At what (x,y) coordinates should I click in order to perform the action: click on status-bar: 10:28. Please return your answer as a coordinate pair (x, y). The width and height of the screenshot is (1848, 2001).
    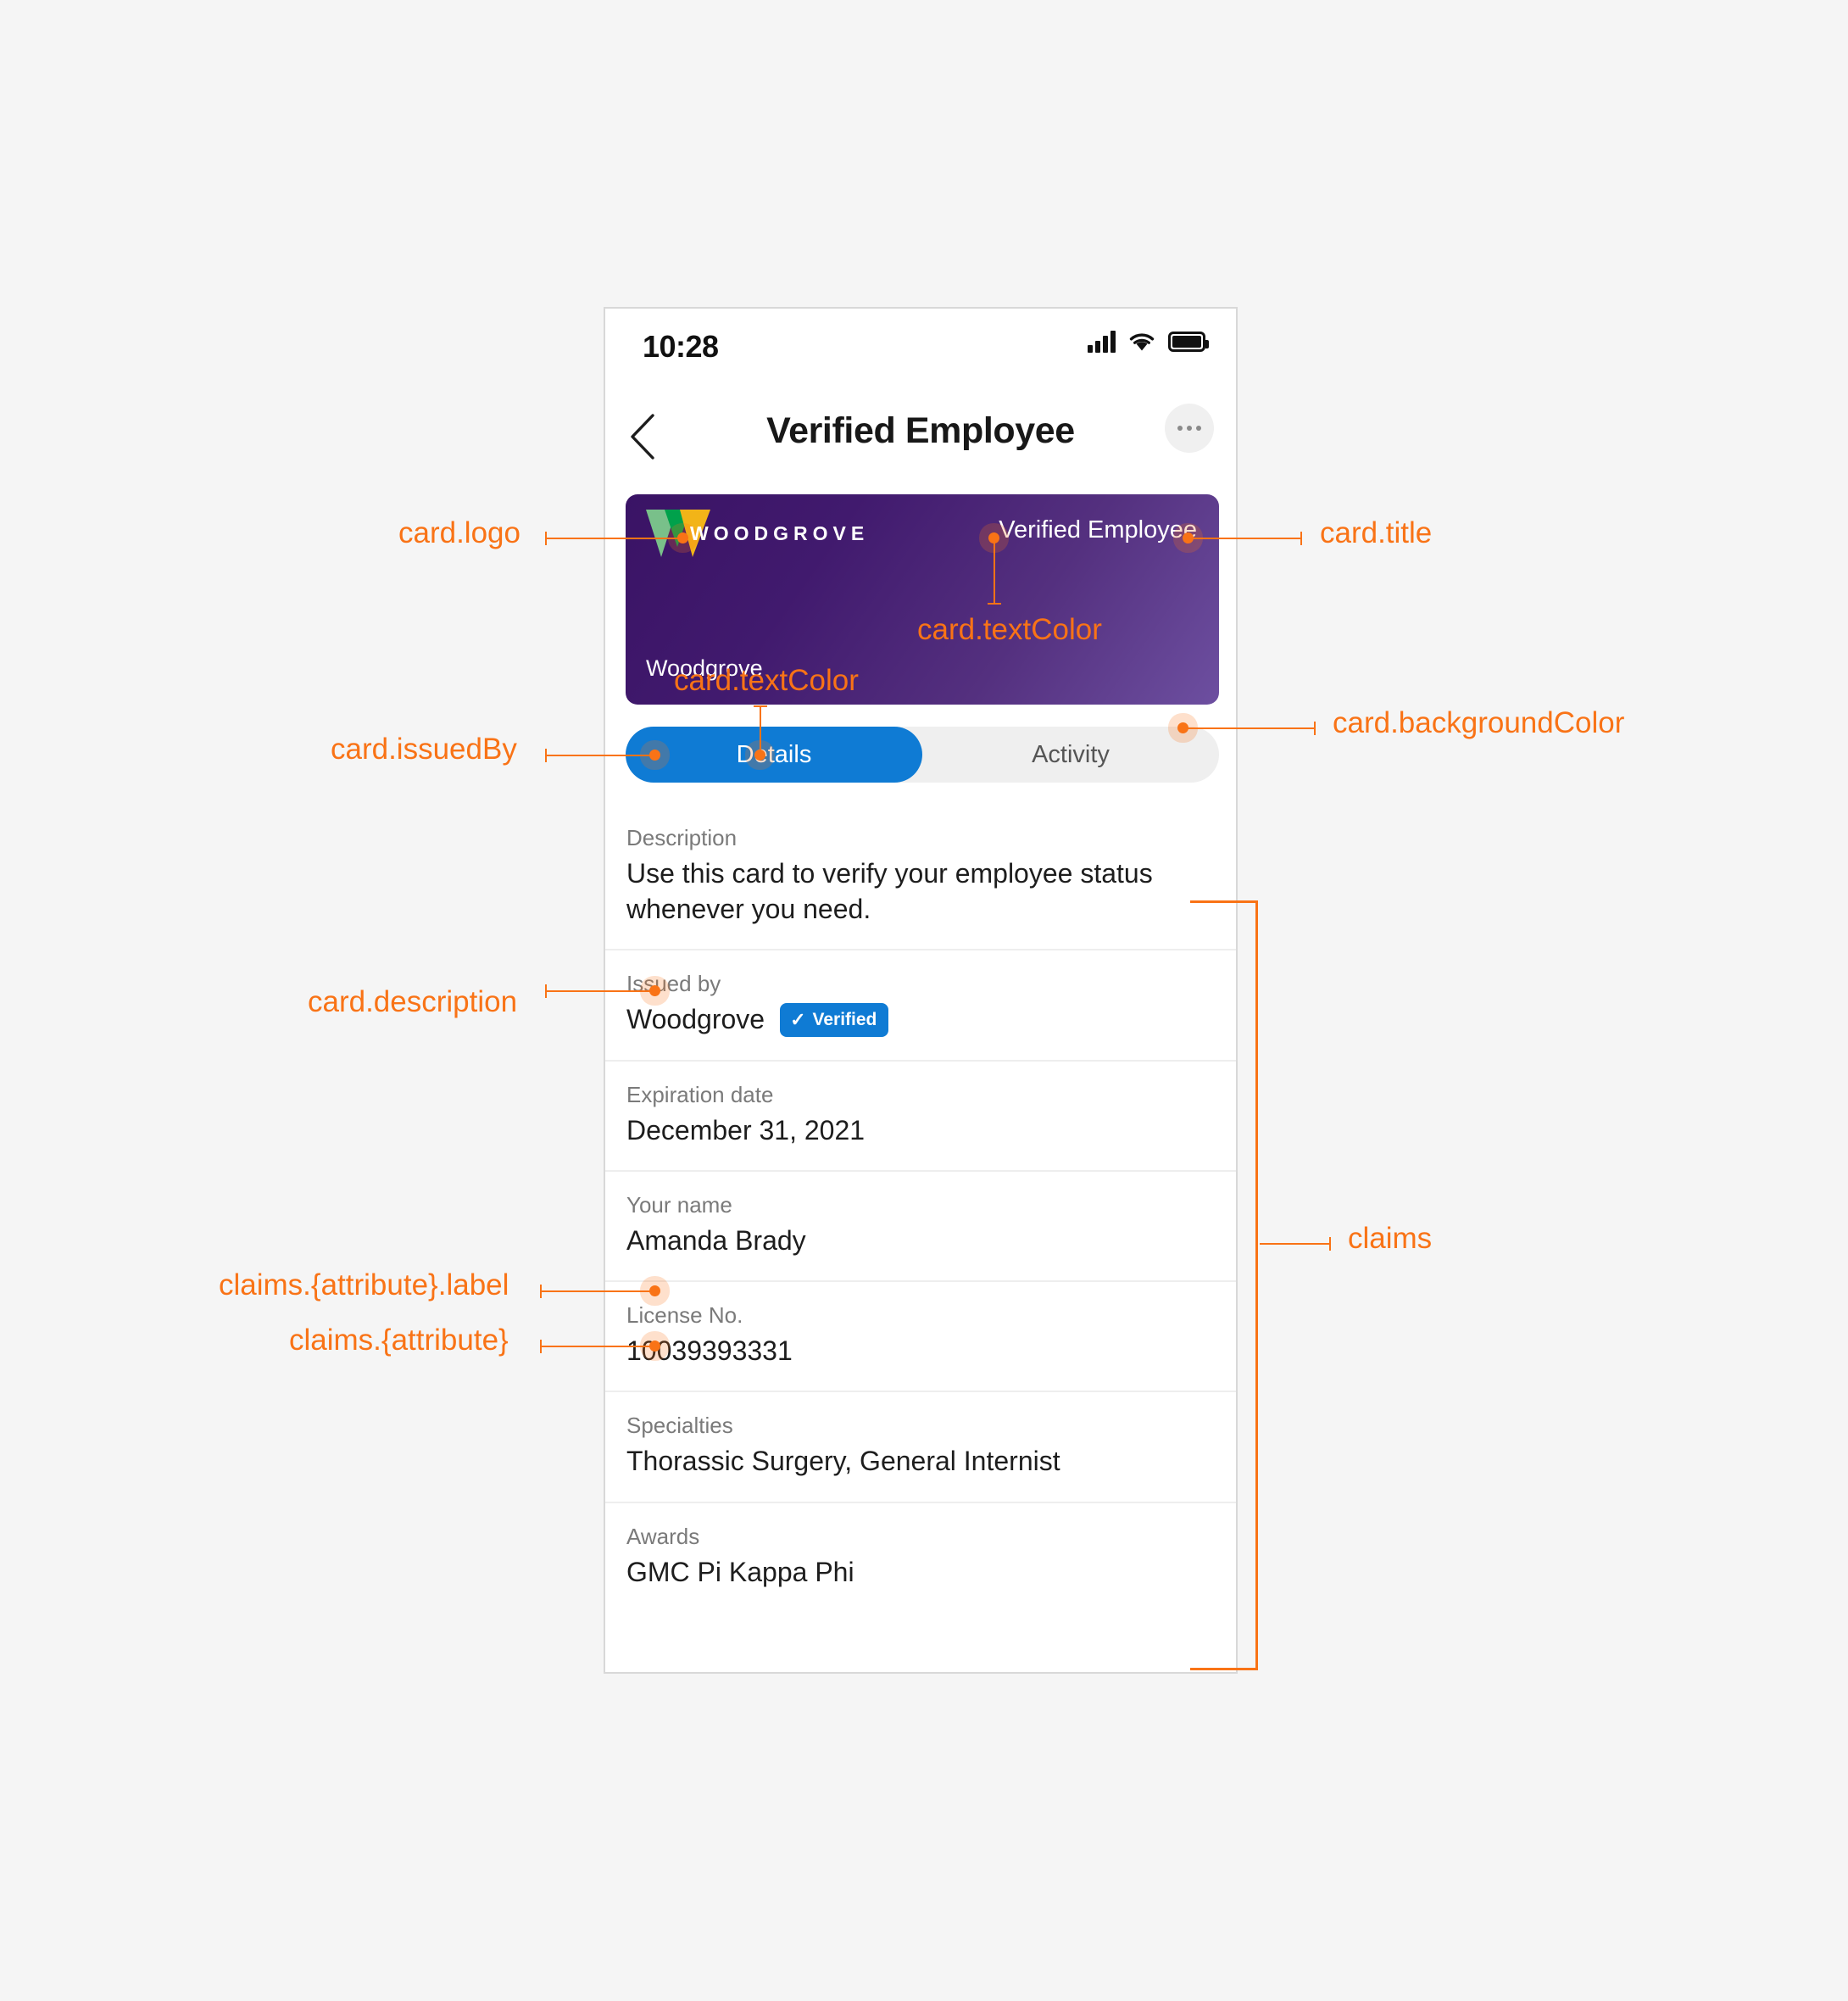
    Looking at the image, I should click on (920, 348).